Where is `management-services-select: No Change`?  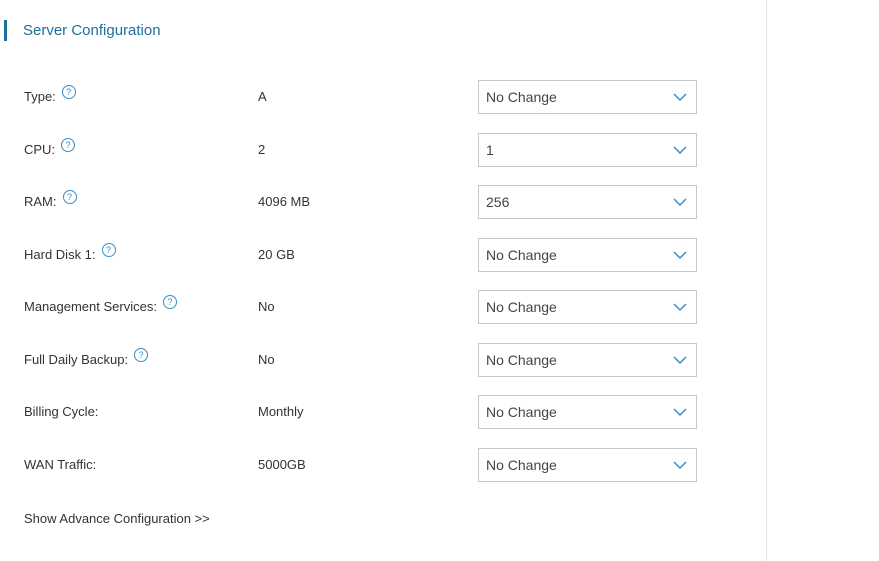 management-services-select: No Change is located at coordinates (587, 307).